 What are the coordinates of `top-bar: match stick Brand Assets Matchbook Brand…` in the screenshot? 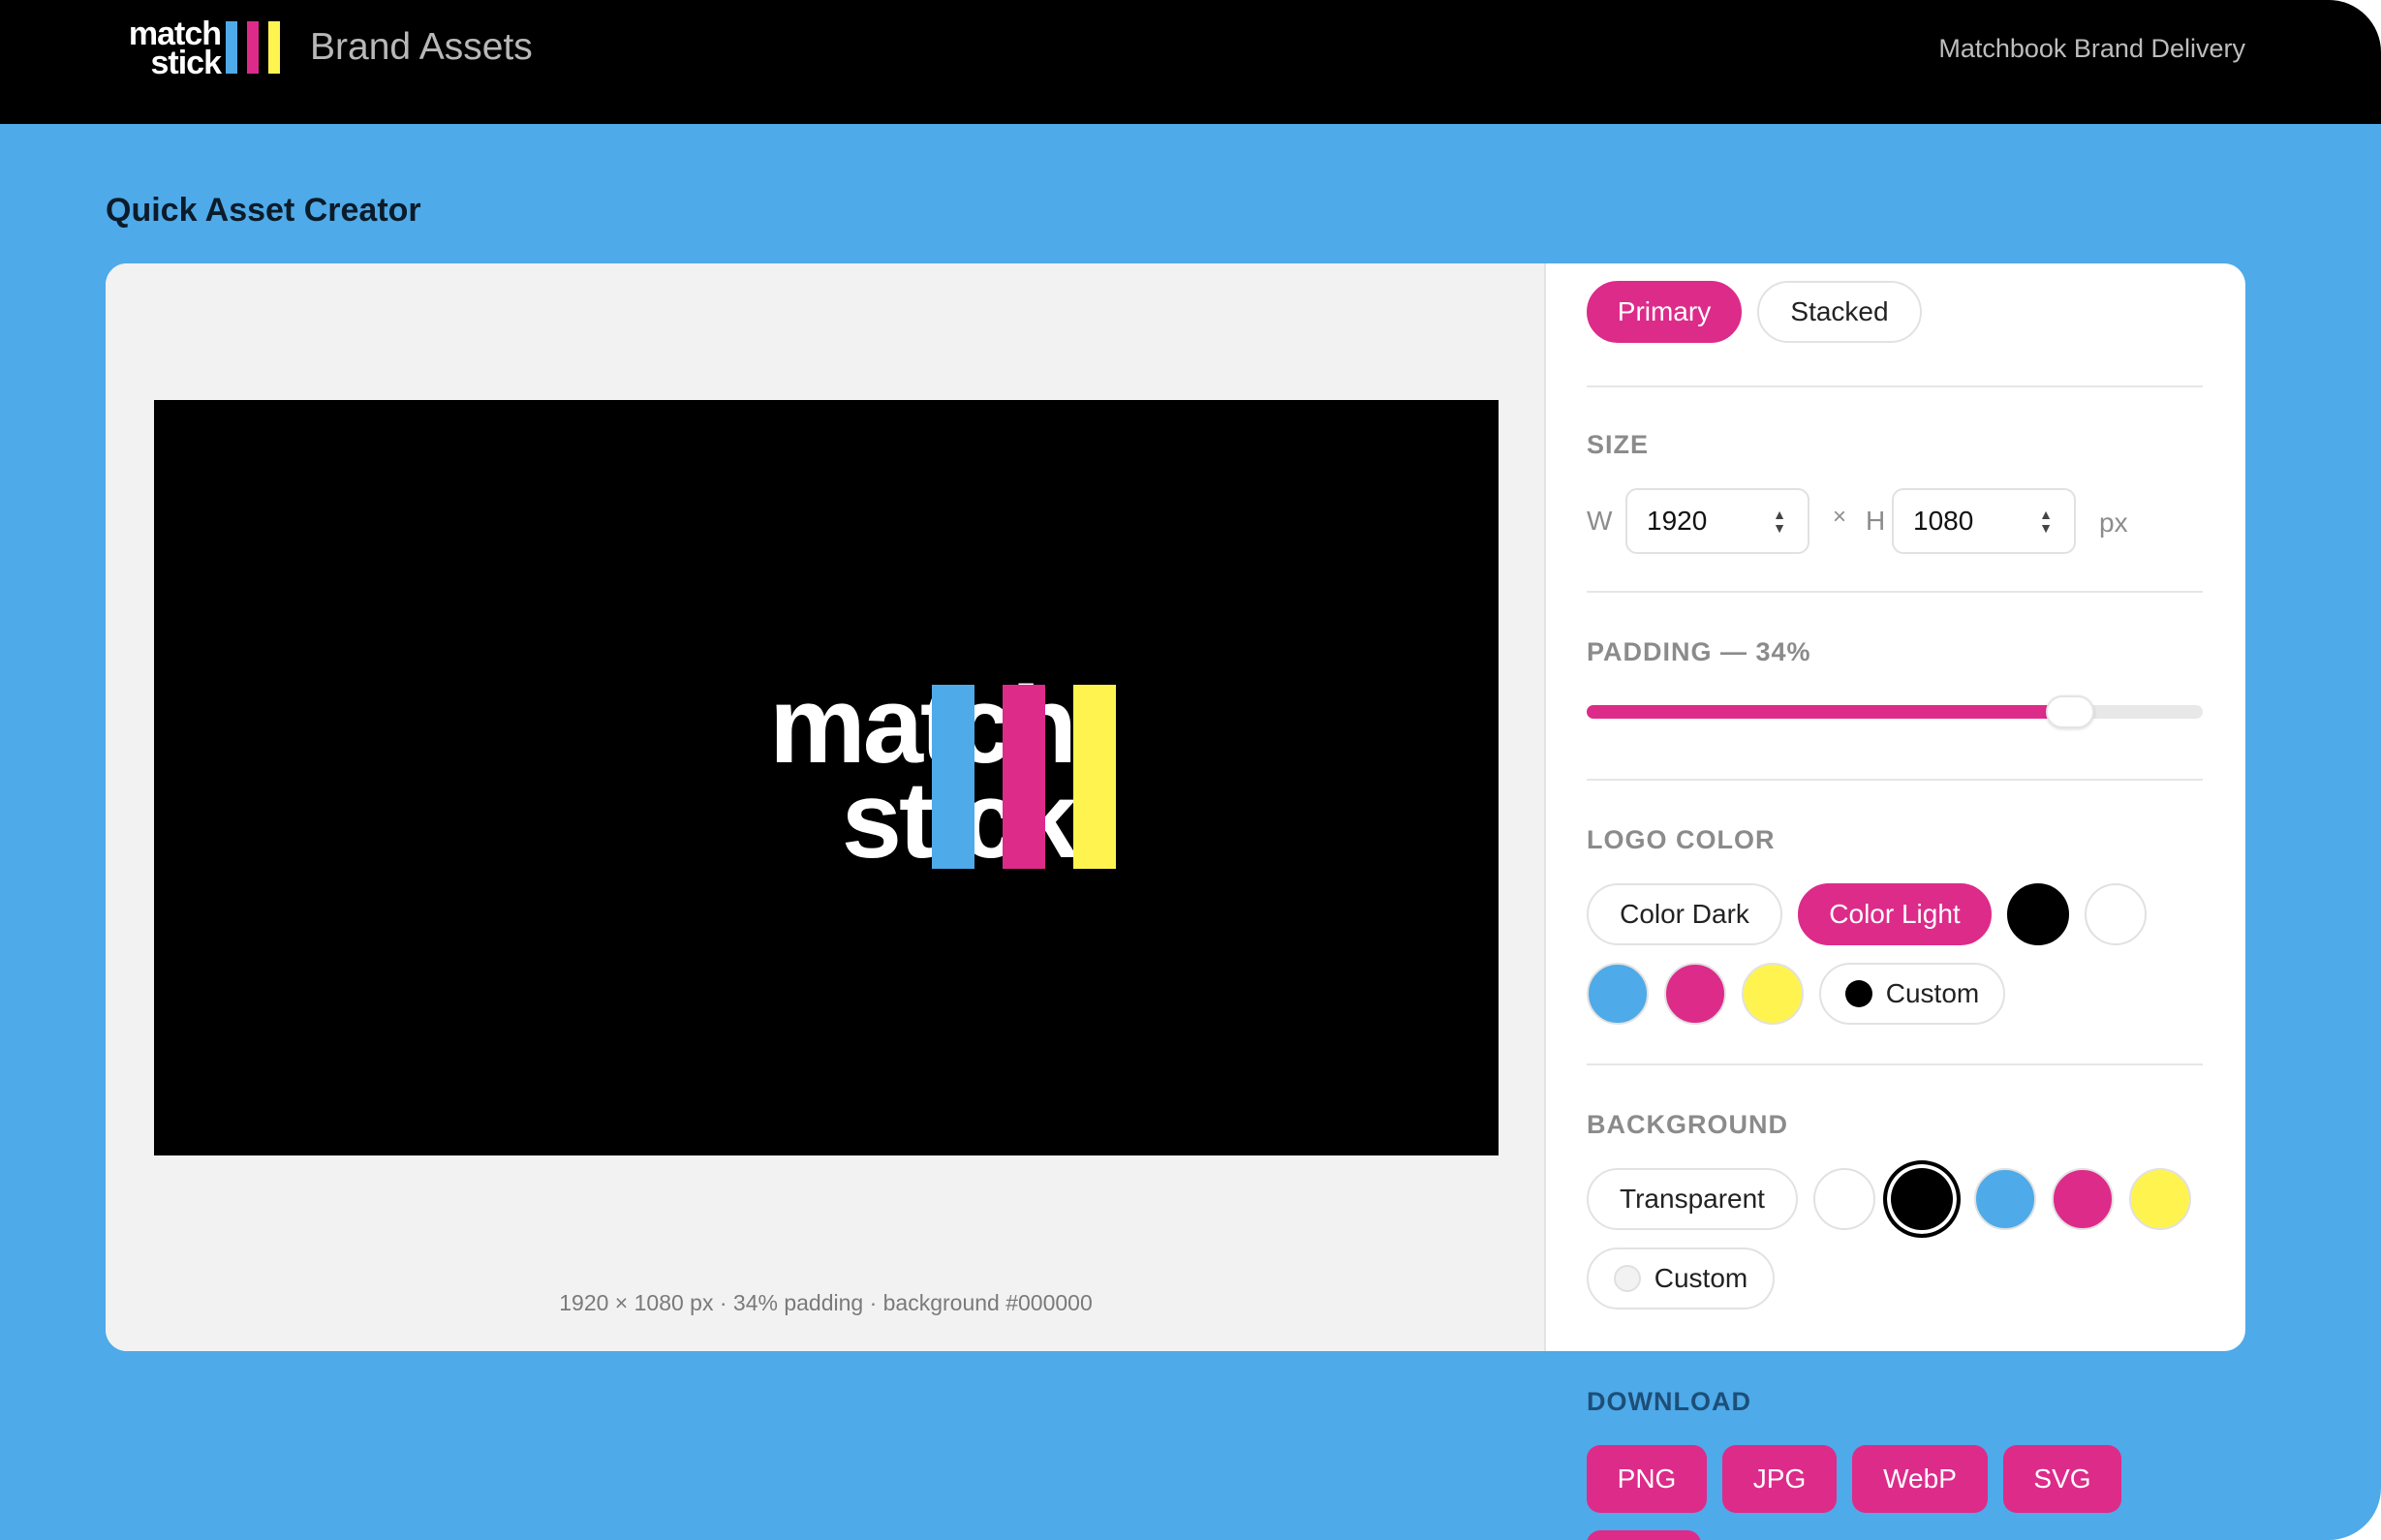 It's located at (1190, 62).